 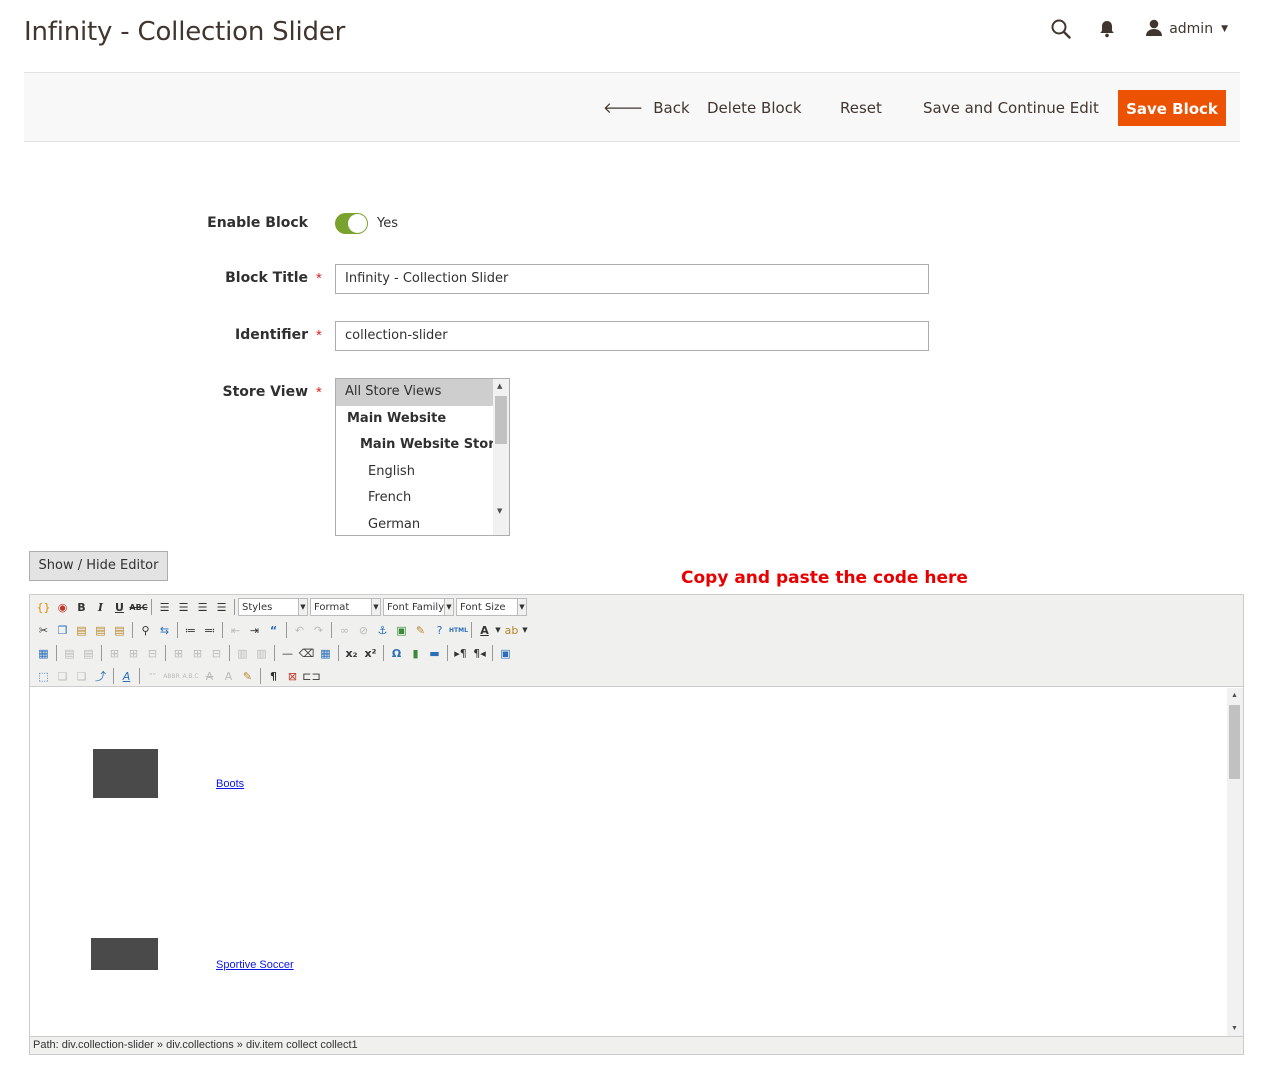 What do you see at coordinates (292, 676) in the screenshot?
I see `template-icon: ⊠` at bounding box center [292, 676].